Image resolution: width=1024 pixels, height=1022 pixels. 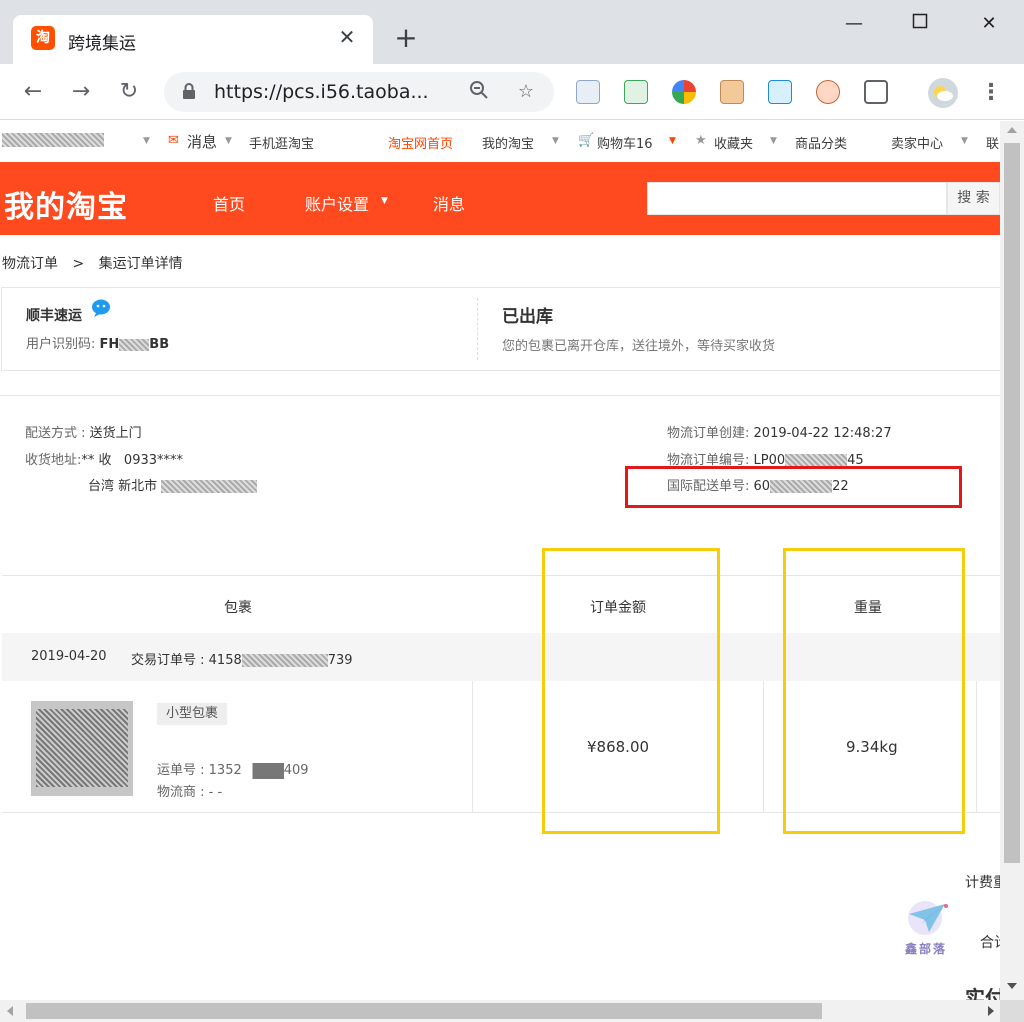 I want to click on zoom-icon, so click(x=479, y=92).